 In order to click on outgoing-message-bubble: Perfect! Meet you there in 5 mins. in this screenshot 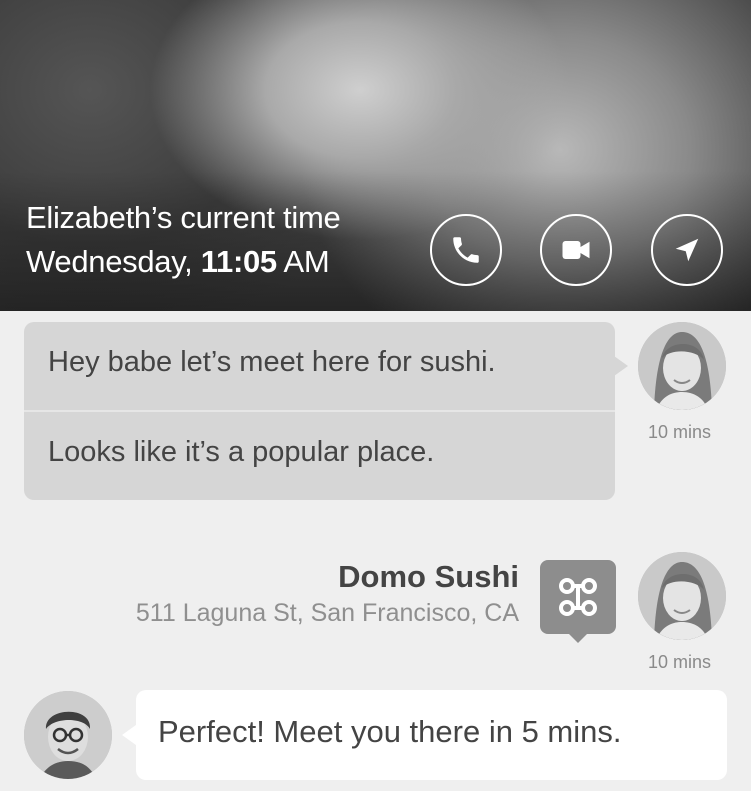, I will do `click(431, 735)`.